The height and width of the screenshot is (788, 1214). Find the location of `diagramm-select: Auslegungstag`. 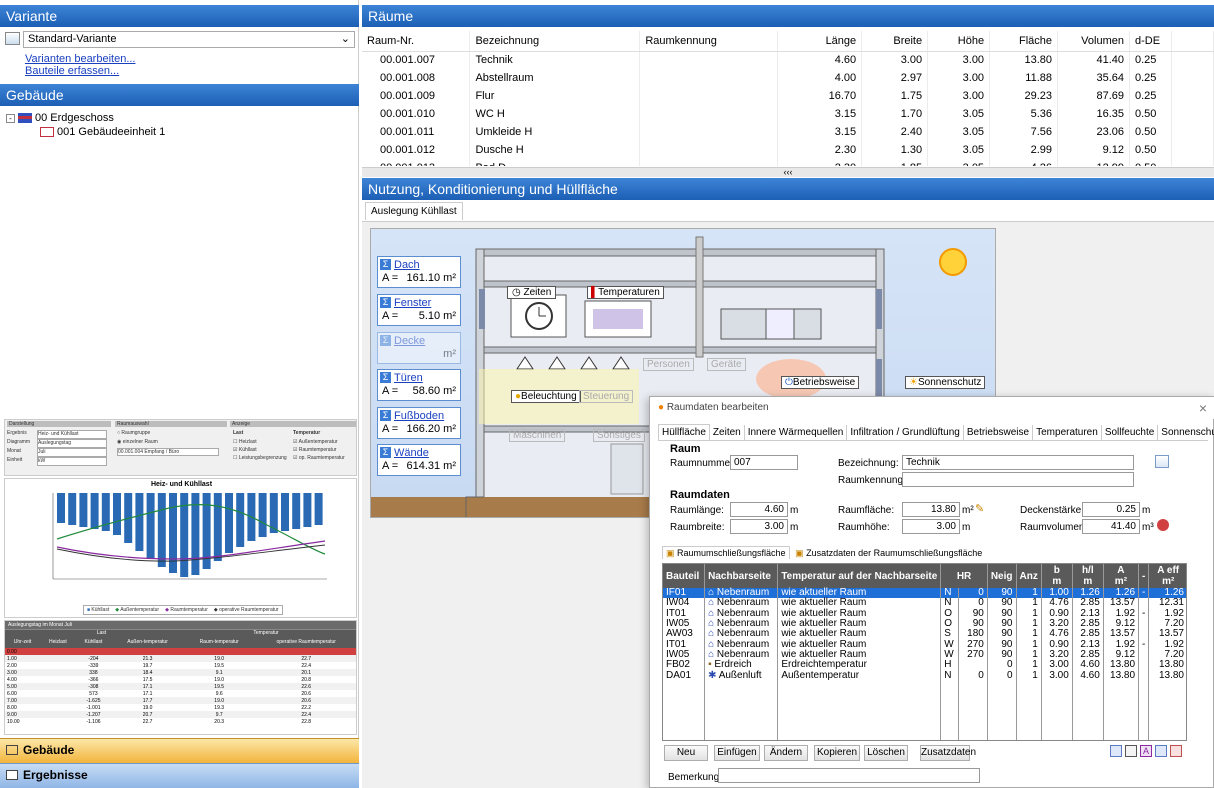

diagramm-select: Auslegungstag is located at coordinates (72, 443).